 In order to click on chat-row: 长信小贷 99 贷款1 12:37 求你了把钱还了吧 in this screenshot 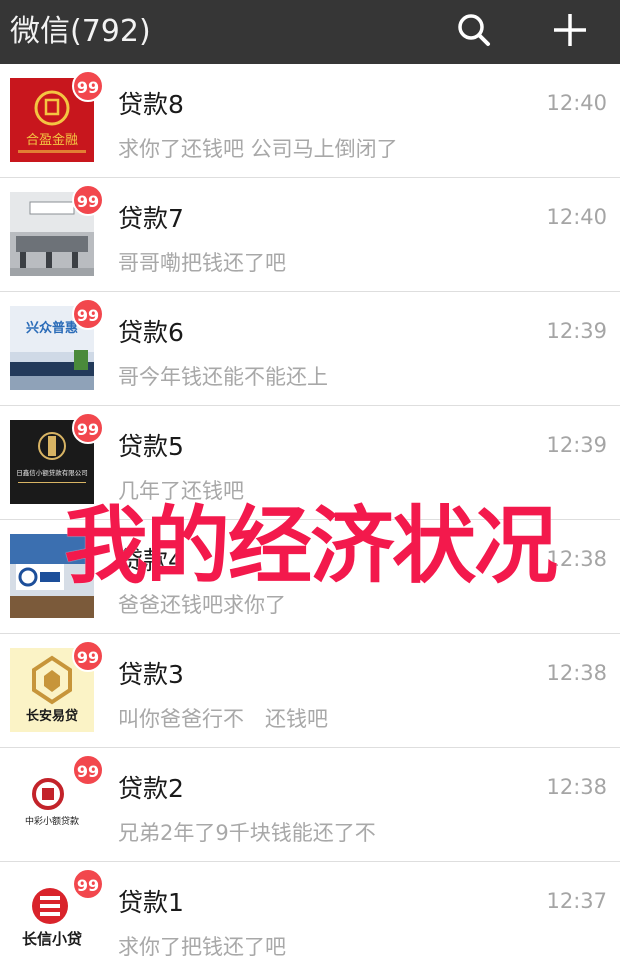, I will do `click(310, 913)`.